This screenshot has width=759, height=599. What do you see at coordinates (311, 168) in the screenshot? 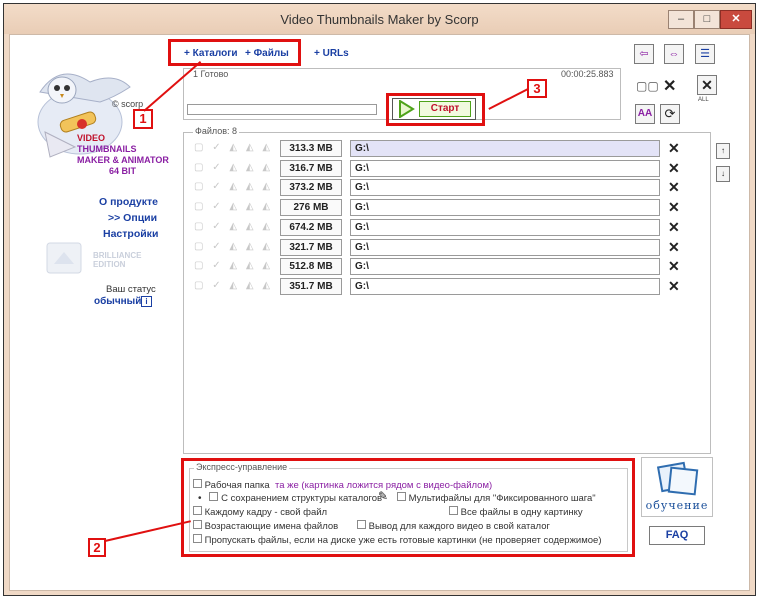
I see `file-size-cell: 316.7 MB` at bounding box center [311, 168].